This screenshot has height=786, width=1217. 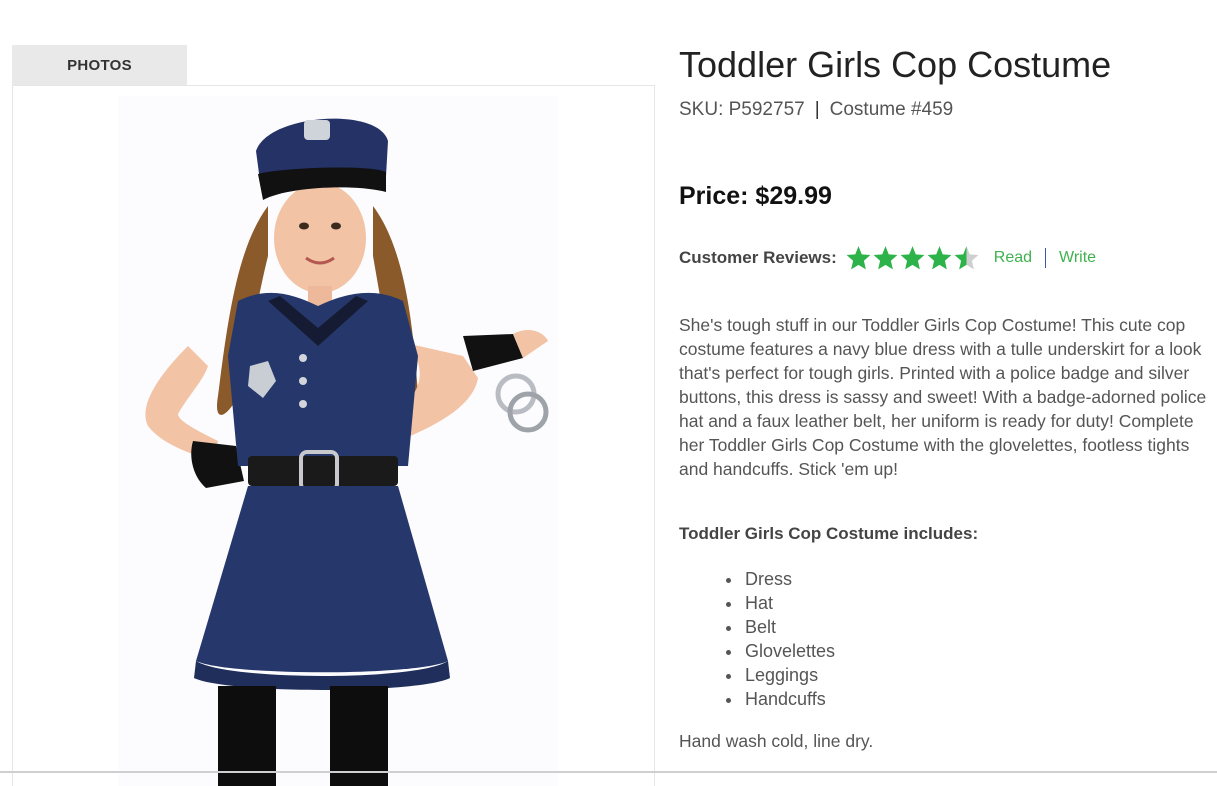 What do you see at coordinates (789, 675) in the screenshot?
I see `list-item: Leggings` at bounding box center [789, 675].